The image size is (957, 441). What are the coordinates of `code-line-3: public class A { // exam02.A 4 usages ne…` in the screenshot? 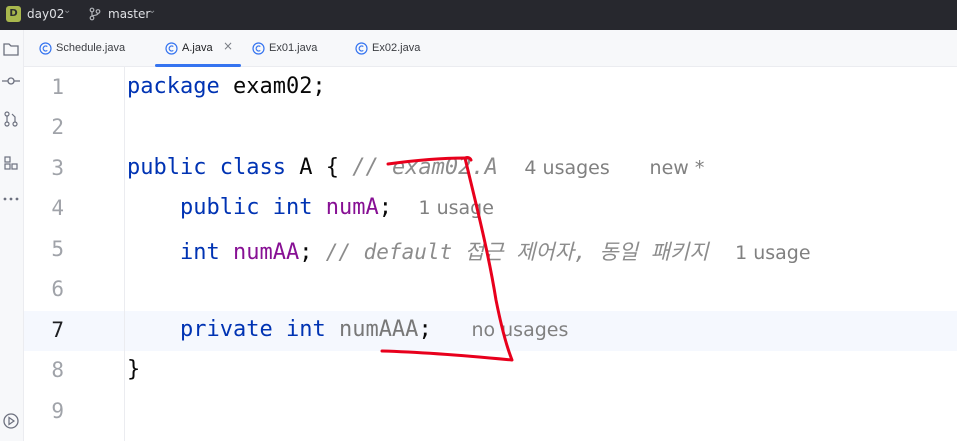 It's located at (415, 167).